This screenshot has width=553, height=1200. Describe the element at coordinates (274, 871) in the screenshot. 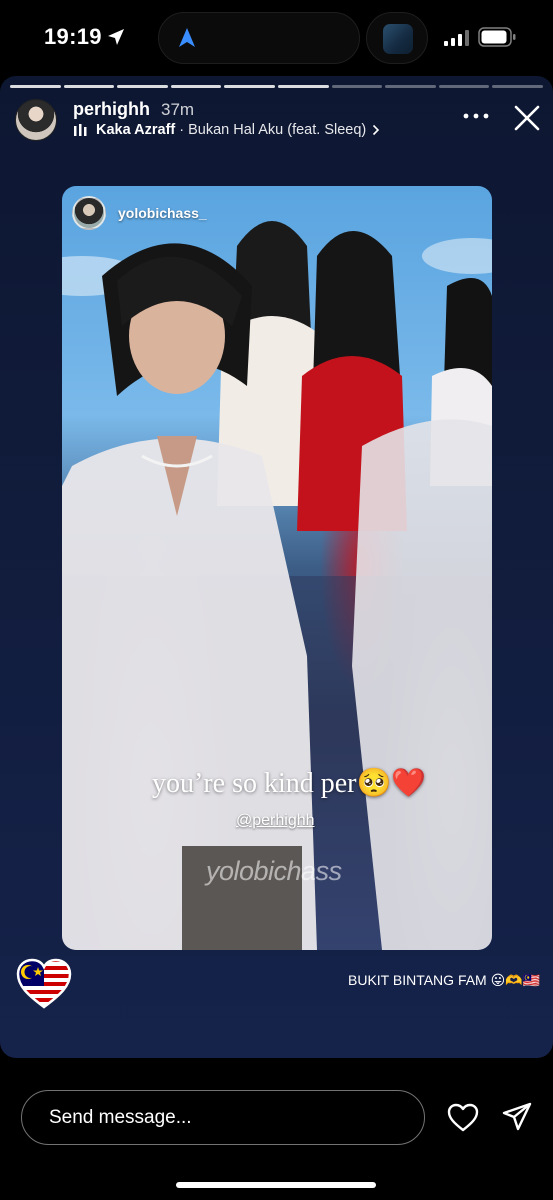

I see `watermark-text: yolobichass` at that location.